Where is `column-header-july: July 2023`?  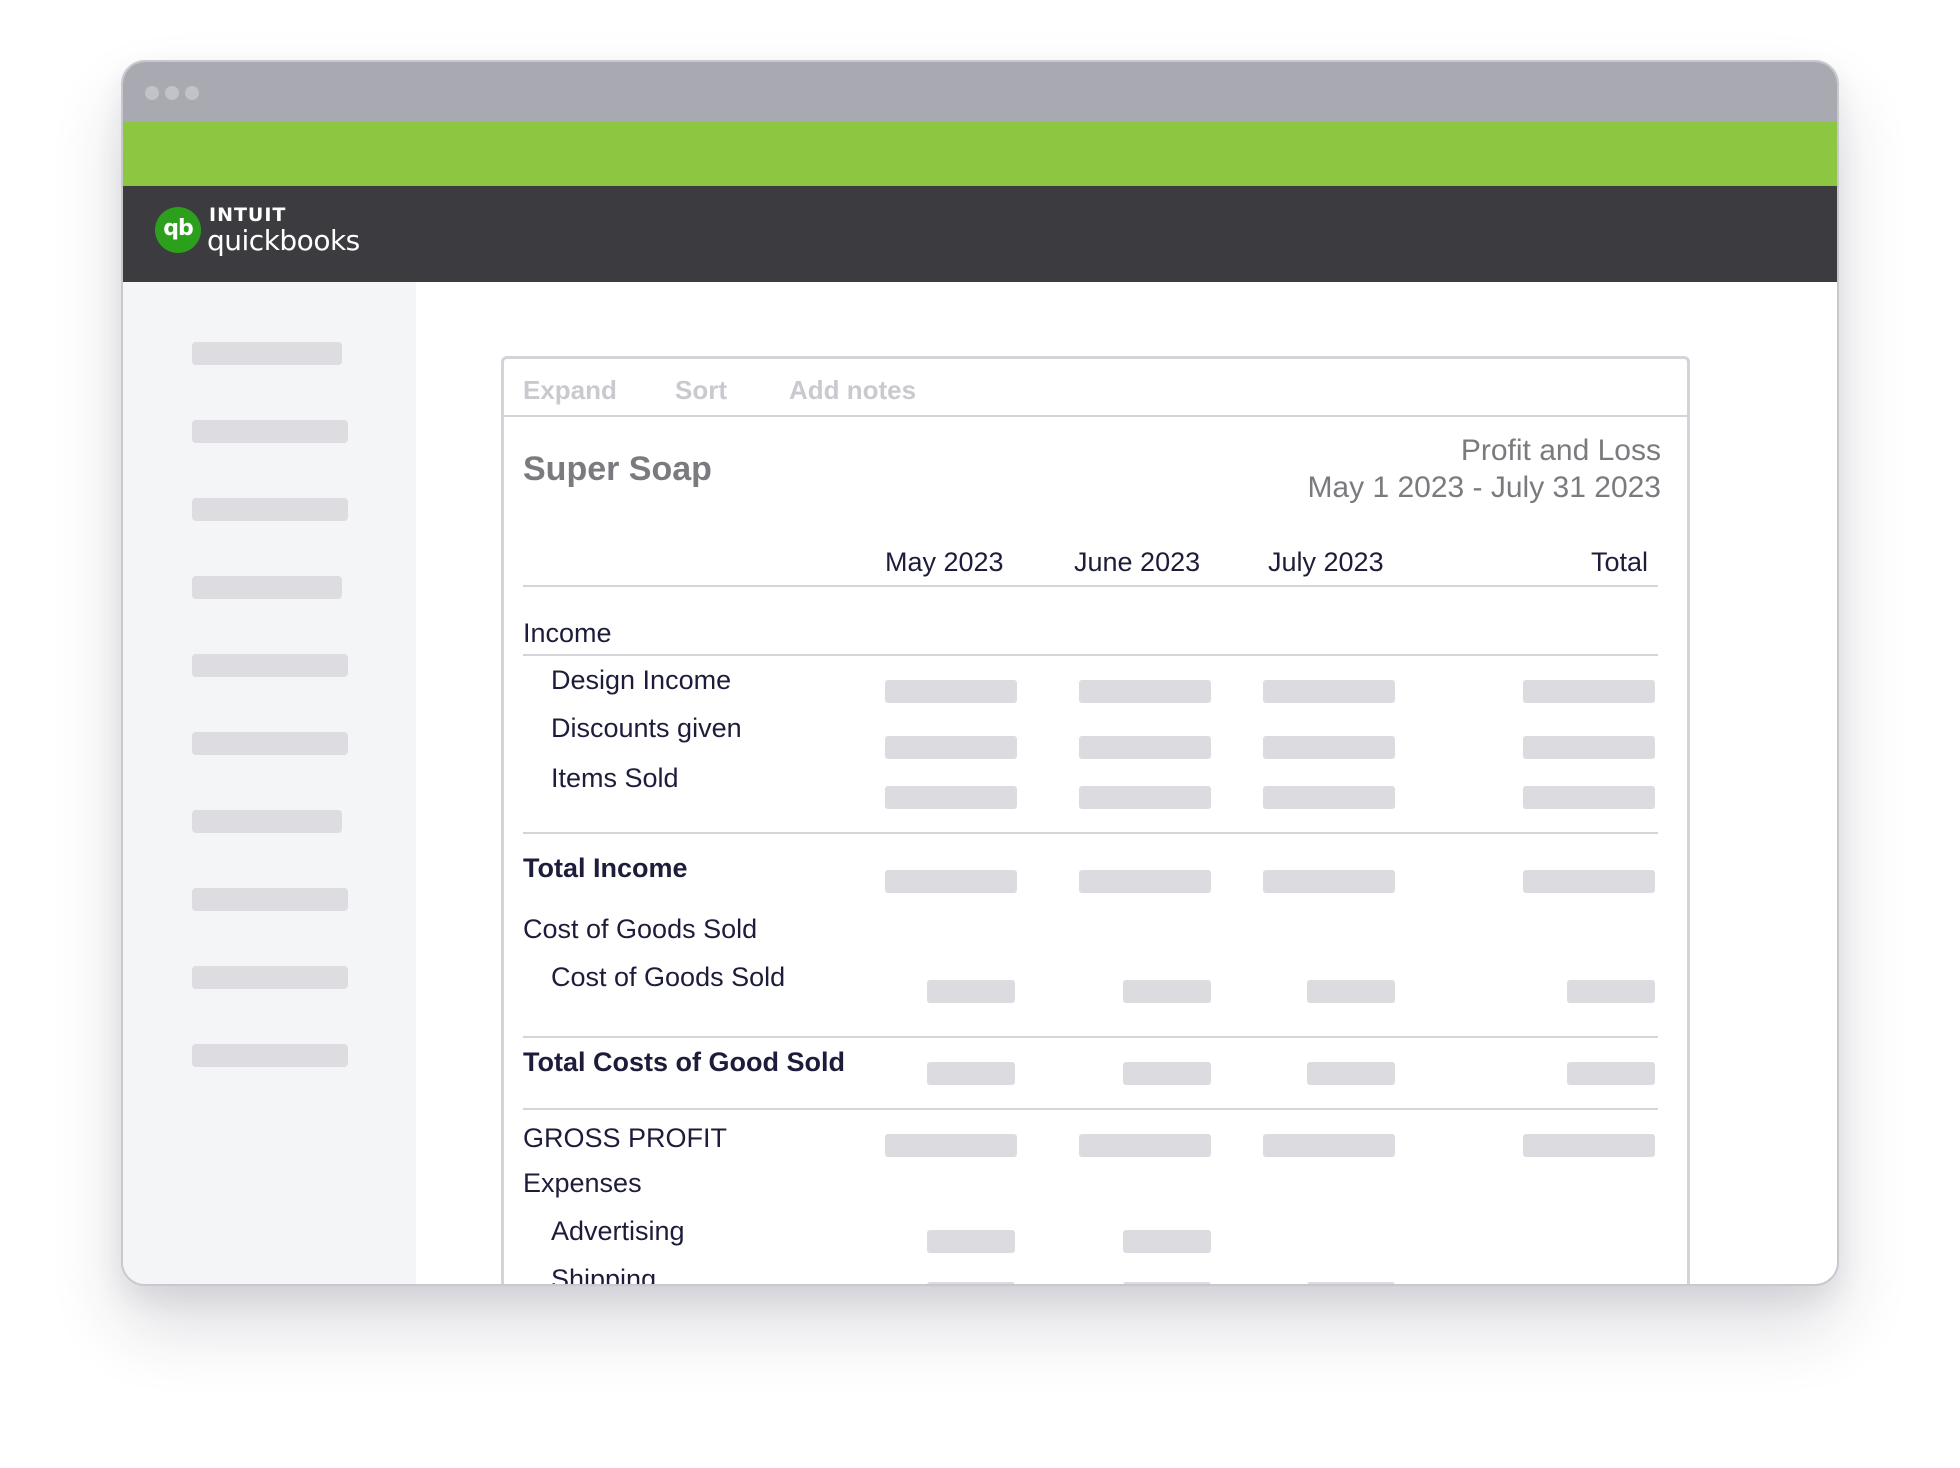 column-header-july: July 2023 is located at coordinates (1326, 562).